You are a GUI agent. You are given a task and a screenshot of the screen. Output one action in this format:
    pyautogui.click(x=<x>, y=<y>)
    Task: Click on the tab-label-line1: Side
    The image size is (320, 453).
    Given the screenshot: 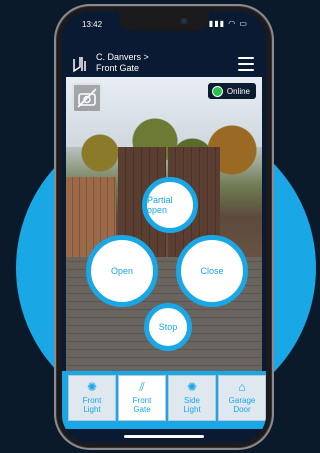 What is the action you would take?
    pyautogui.click(x=191, y=400)
    